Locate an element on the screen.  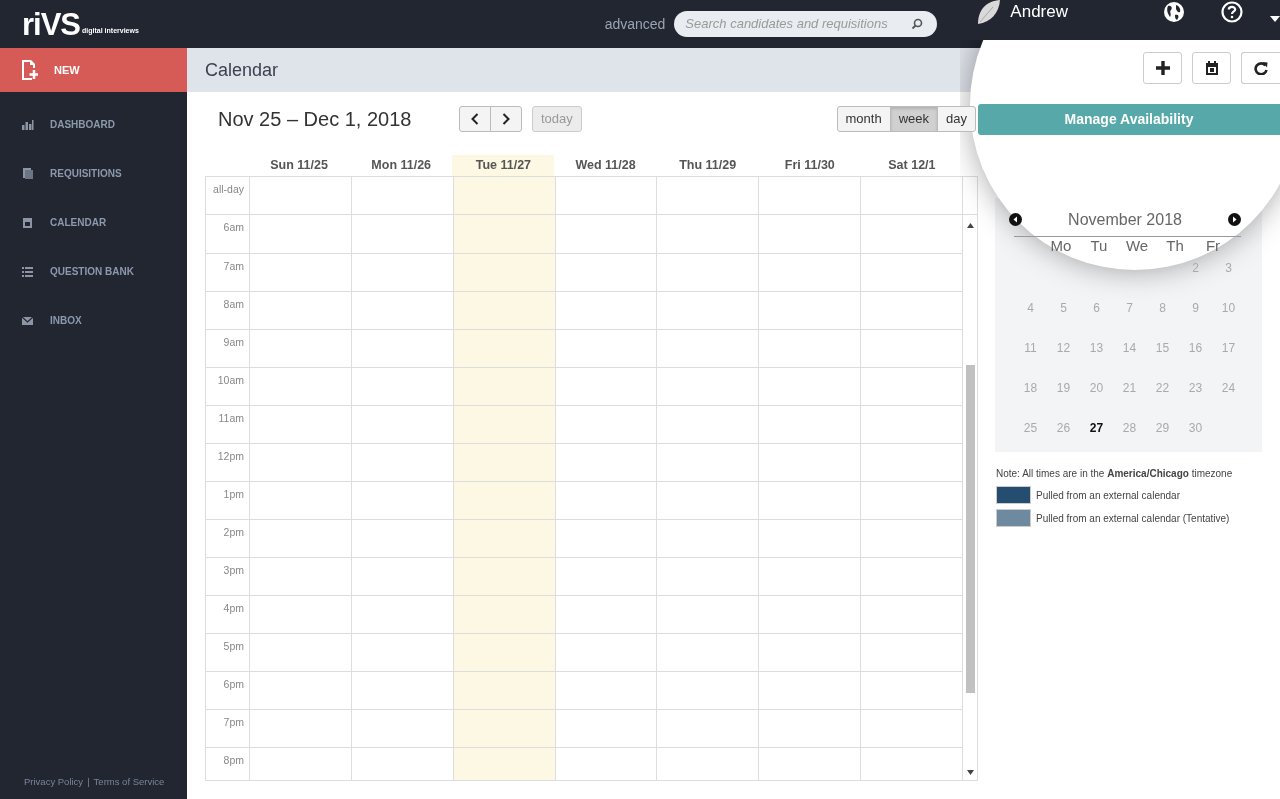
advanced-link: advanced is located at coordinates (635, 24).